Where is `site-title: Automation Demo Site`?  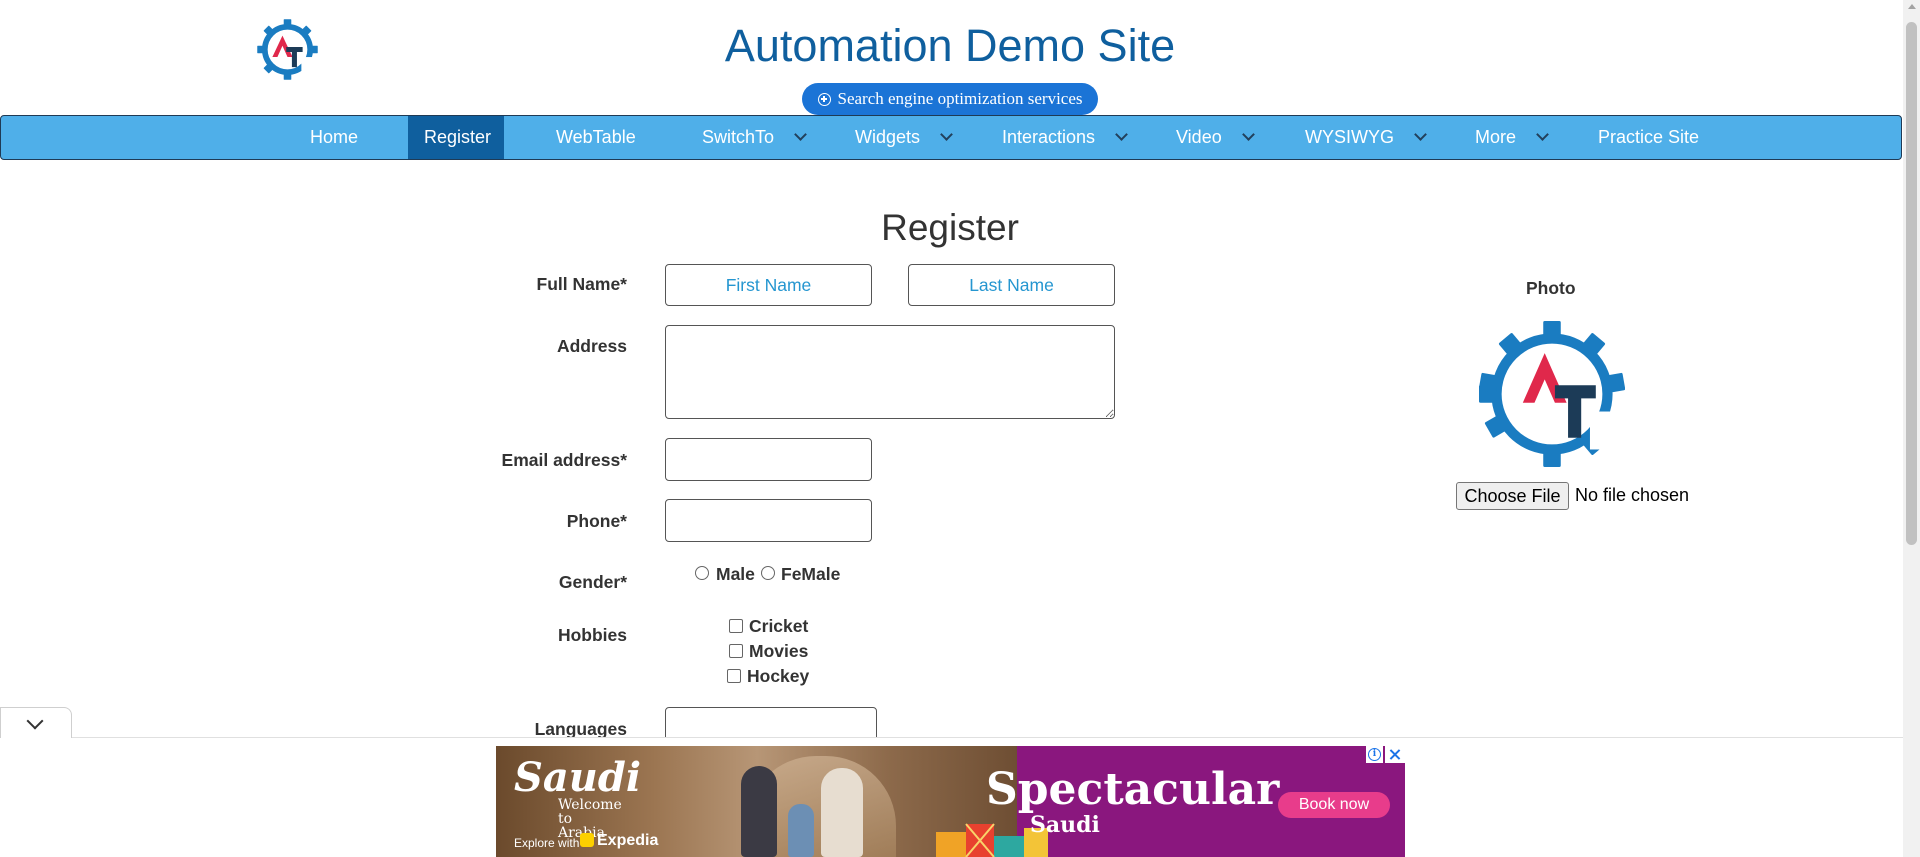
site-title: Automation Demo Site is located at coordinates (950, 45).